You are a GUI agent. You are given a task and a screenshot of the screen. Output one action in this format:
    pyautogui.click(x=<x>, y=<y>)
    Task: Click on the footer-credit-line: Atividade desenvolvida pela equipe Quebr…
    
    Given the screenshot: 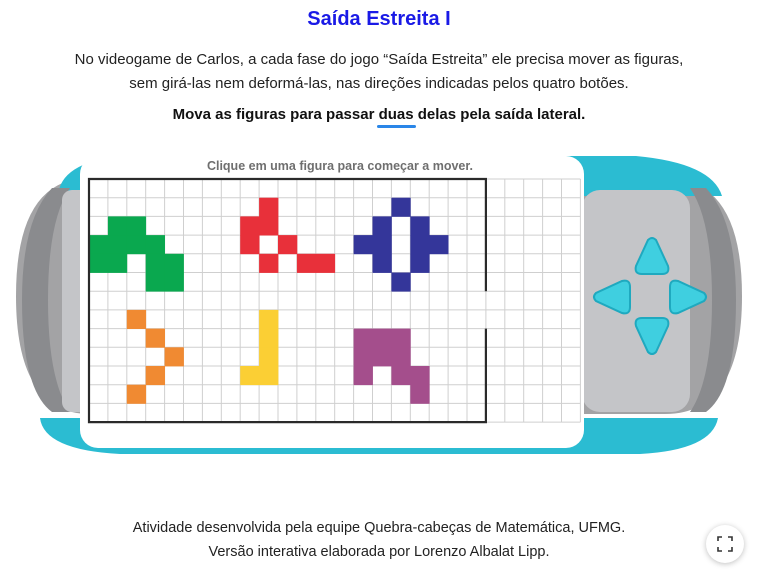 What is the action you would take?
    pyautogui.click(x=379, y=528)
    